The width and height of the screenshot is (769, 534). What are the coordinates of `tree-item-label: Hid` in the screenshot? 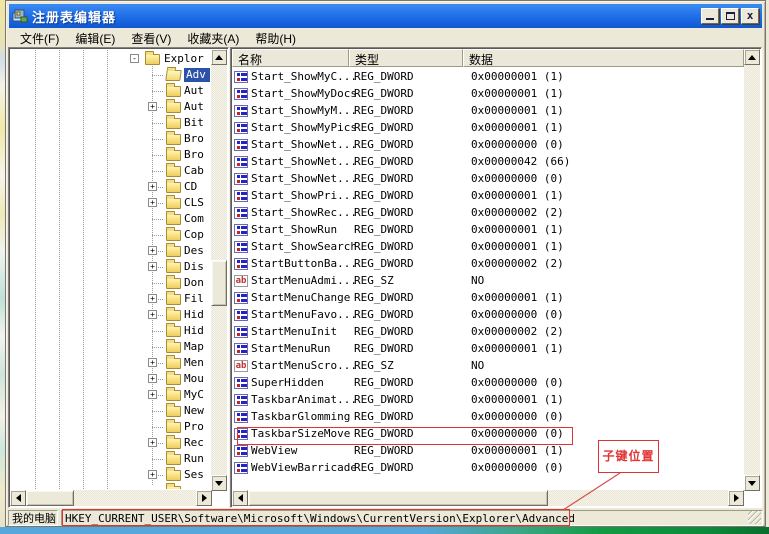 It's located at (197, 315).